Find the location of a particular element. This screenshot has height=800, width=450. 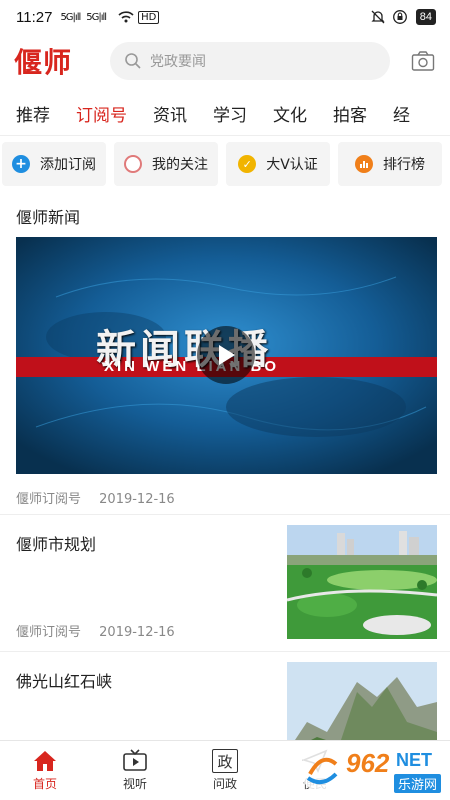

tab-news: 资讯 is located at coordinates (170, 113).